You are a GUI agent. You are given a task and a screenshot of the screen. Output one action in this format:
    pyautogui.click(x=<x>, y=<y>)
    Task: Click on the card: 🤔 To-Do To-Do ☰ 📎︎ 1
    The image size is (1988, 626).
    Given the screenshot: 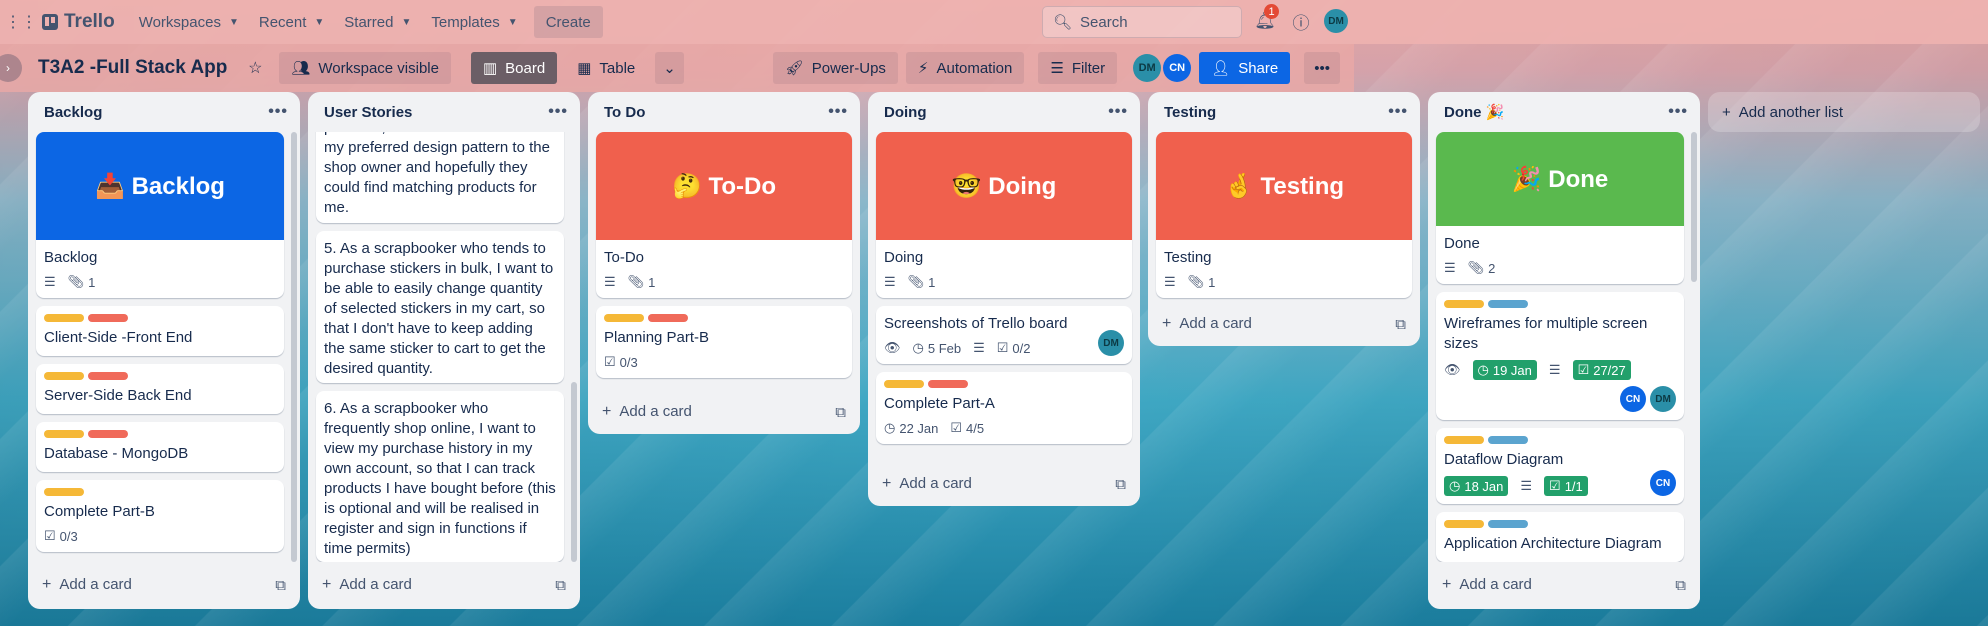 What is the action you would take?
    pyautogui.click(x=724, y=215)
    